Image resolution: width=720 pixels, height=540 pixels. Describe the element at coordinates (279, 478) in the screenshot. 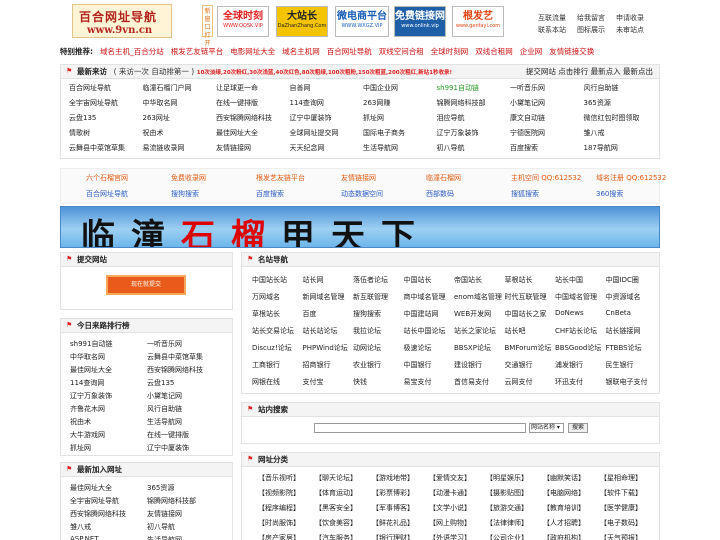

I see `category-link: 【音乐视听】` at that location.